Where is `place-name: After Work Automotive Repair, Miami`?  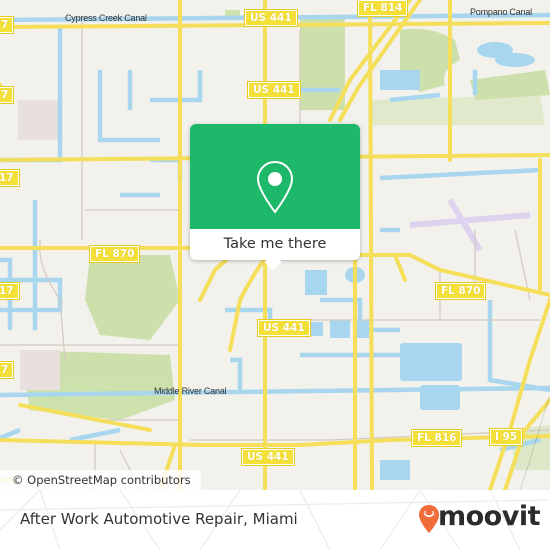
place-name: After Work Automotive Repair, Miami is located at coordinates (159, 519).